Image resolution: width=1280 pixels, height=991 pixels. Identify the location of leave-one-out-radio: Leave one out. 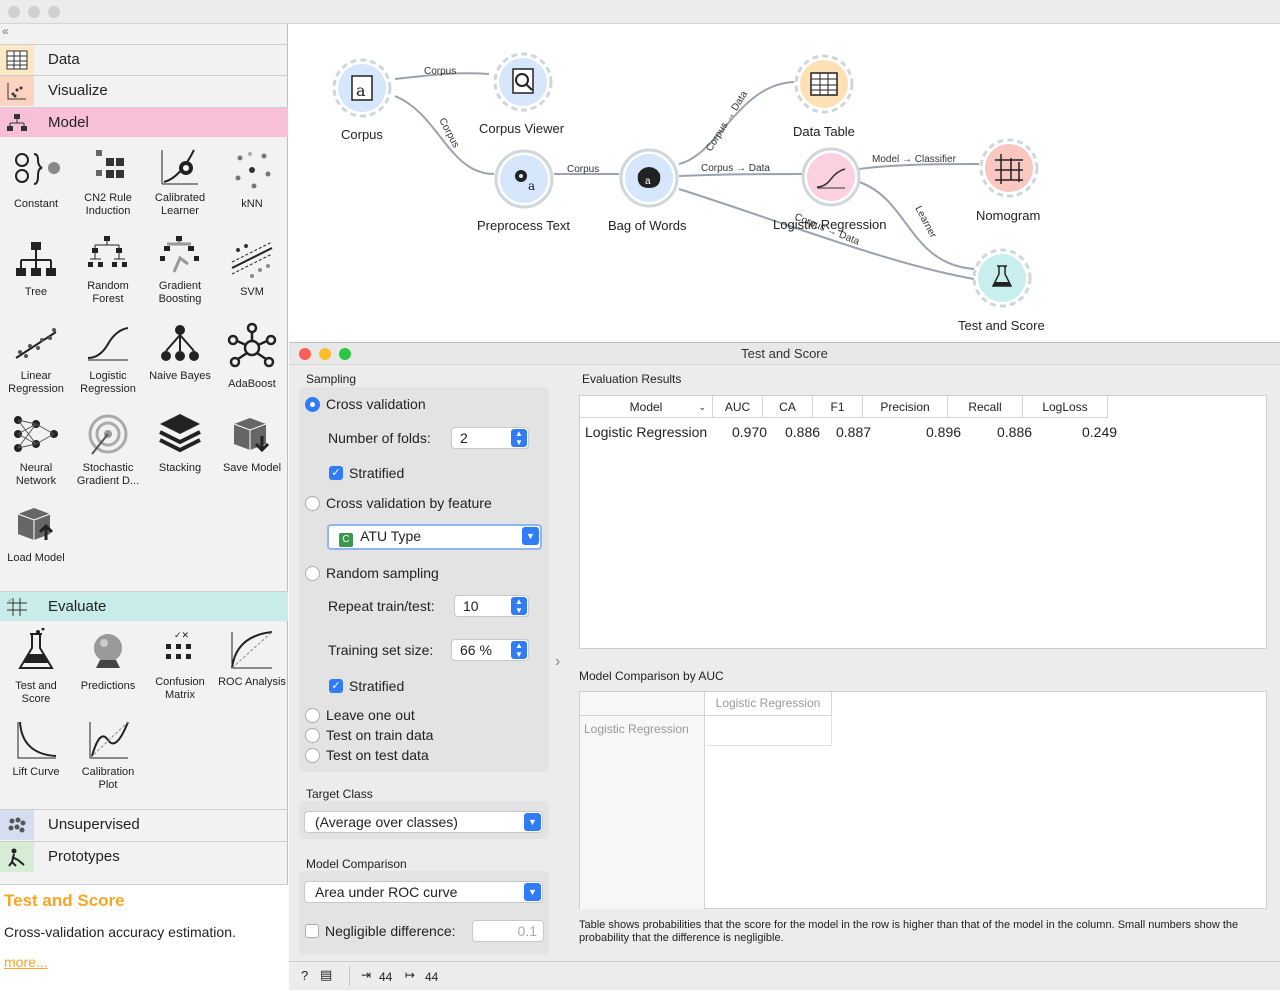
(360, 715).